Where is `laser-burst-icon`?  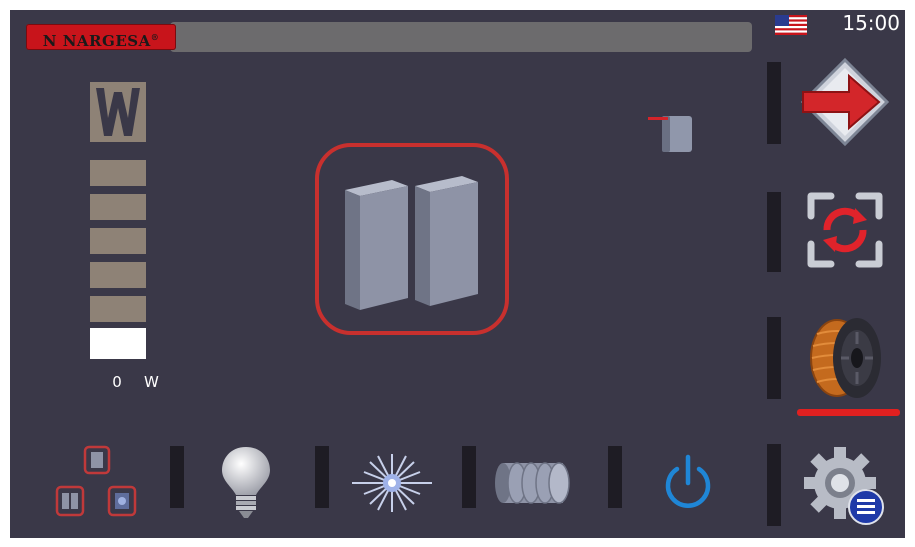 laser-burst-icon is located at coordinates (392, 483).